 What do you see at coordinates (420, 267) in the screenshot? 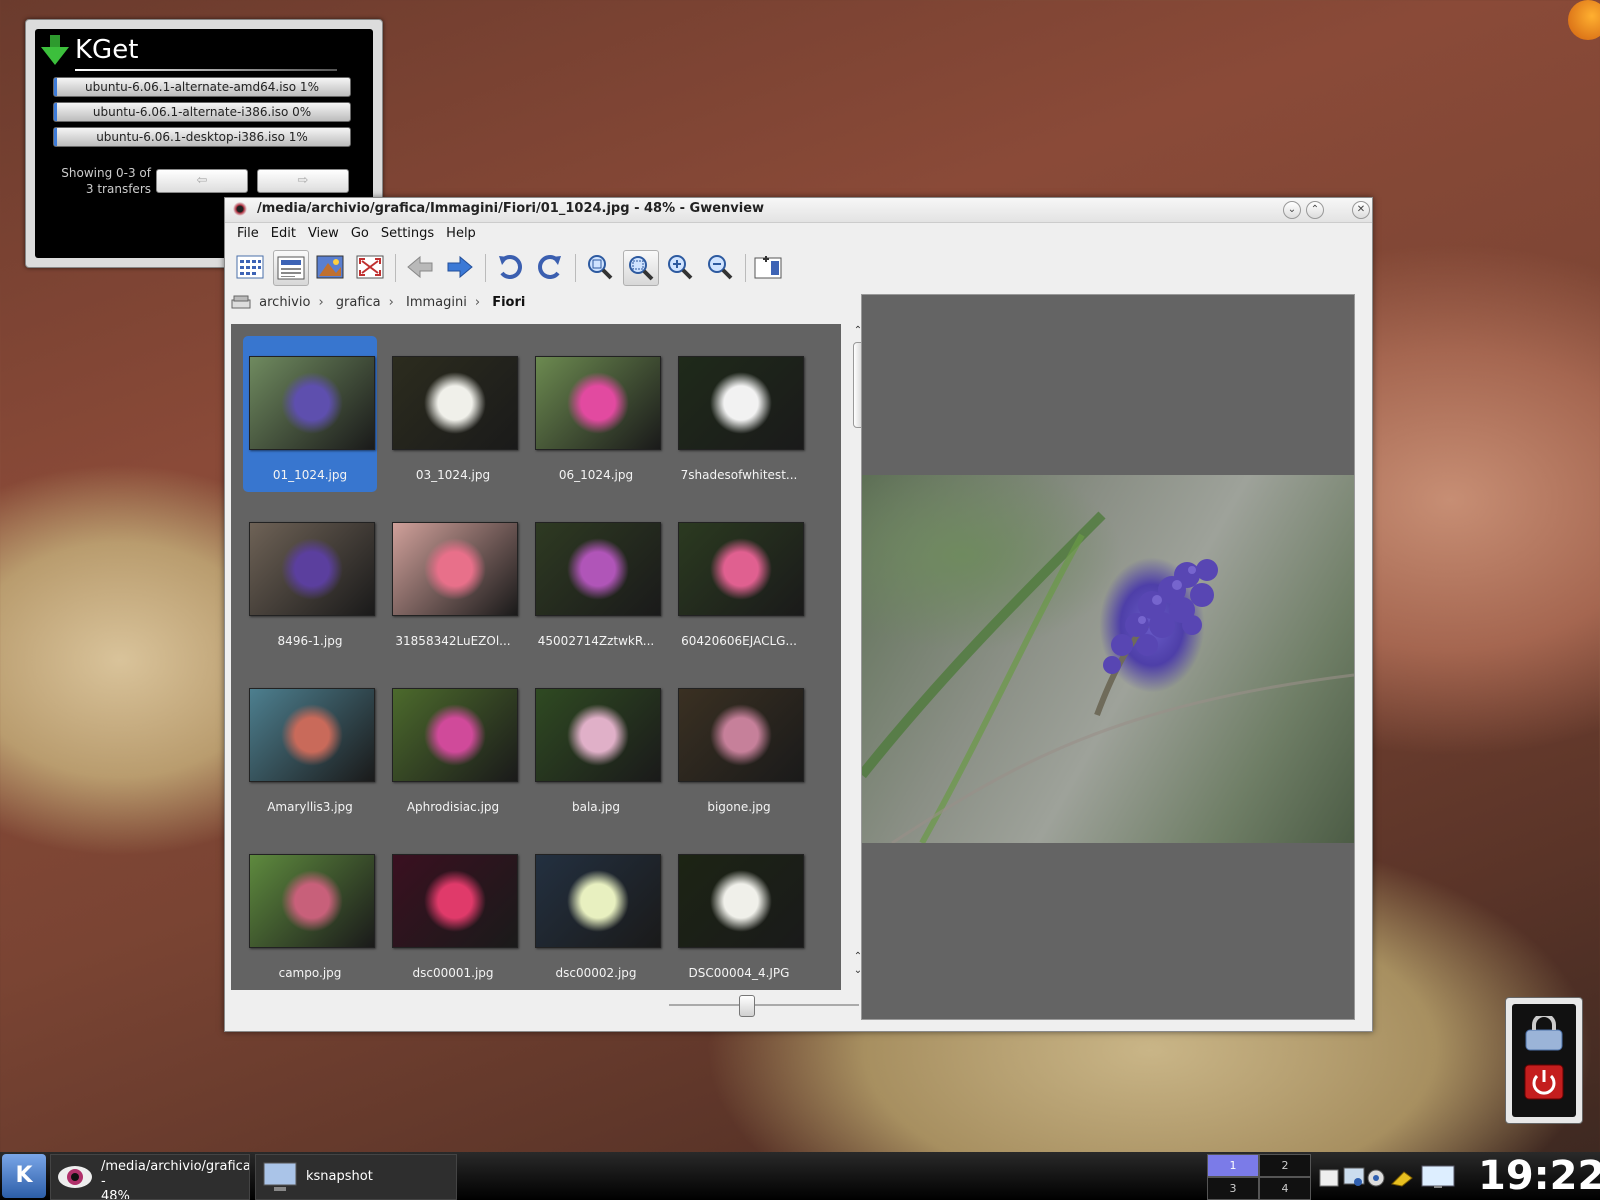
I see `previous-image-button` at bounding box center [420, 267].